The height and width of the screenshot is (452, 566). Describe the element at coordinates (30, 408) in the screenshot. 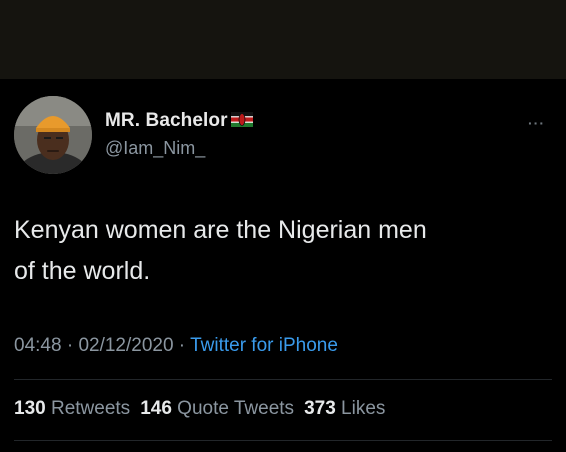

I see `retweets-count: 130` at that location.